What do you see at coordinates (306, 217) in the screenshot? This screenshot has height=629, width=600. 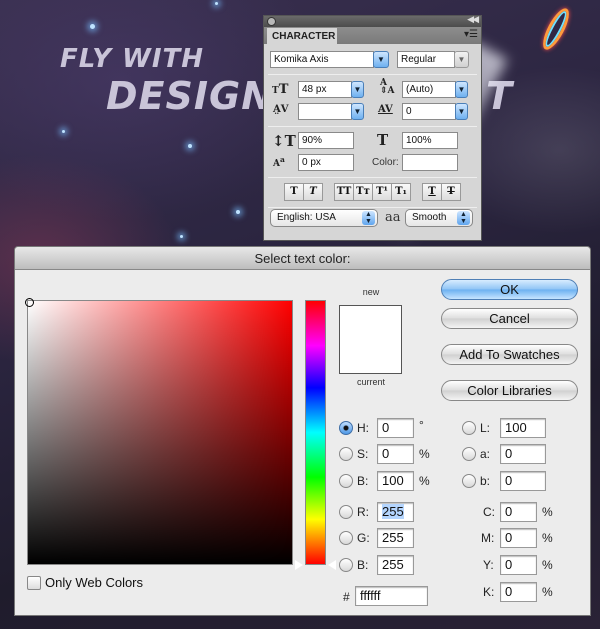 I see `language-value: English: USA` at bounding box center [306, 217].